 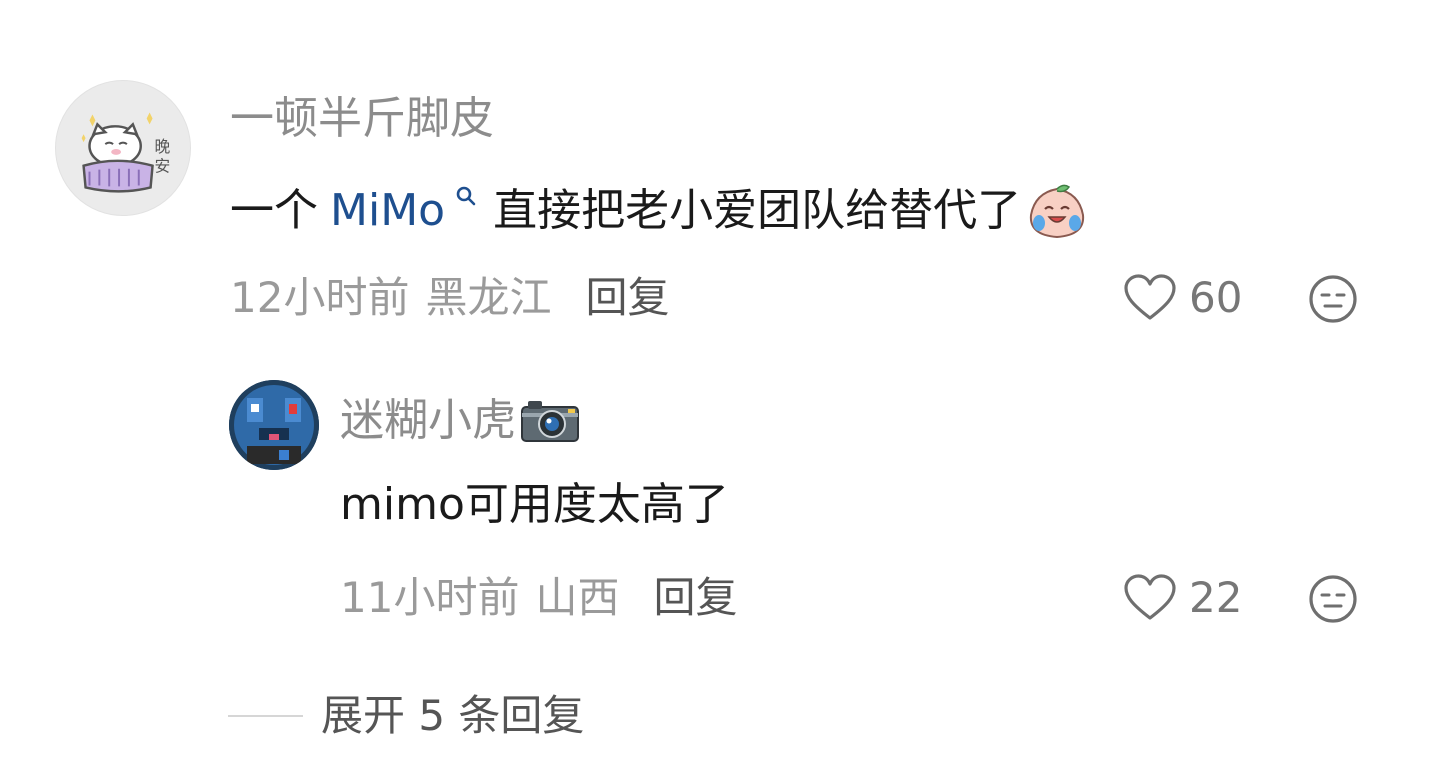 What do you see at coordinates (1182, 298) in the screenshot?
I see `like-button: 60` at bounding box center [1182, 298].